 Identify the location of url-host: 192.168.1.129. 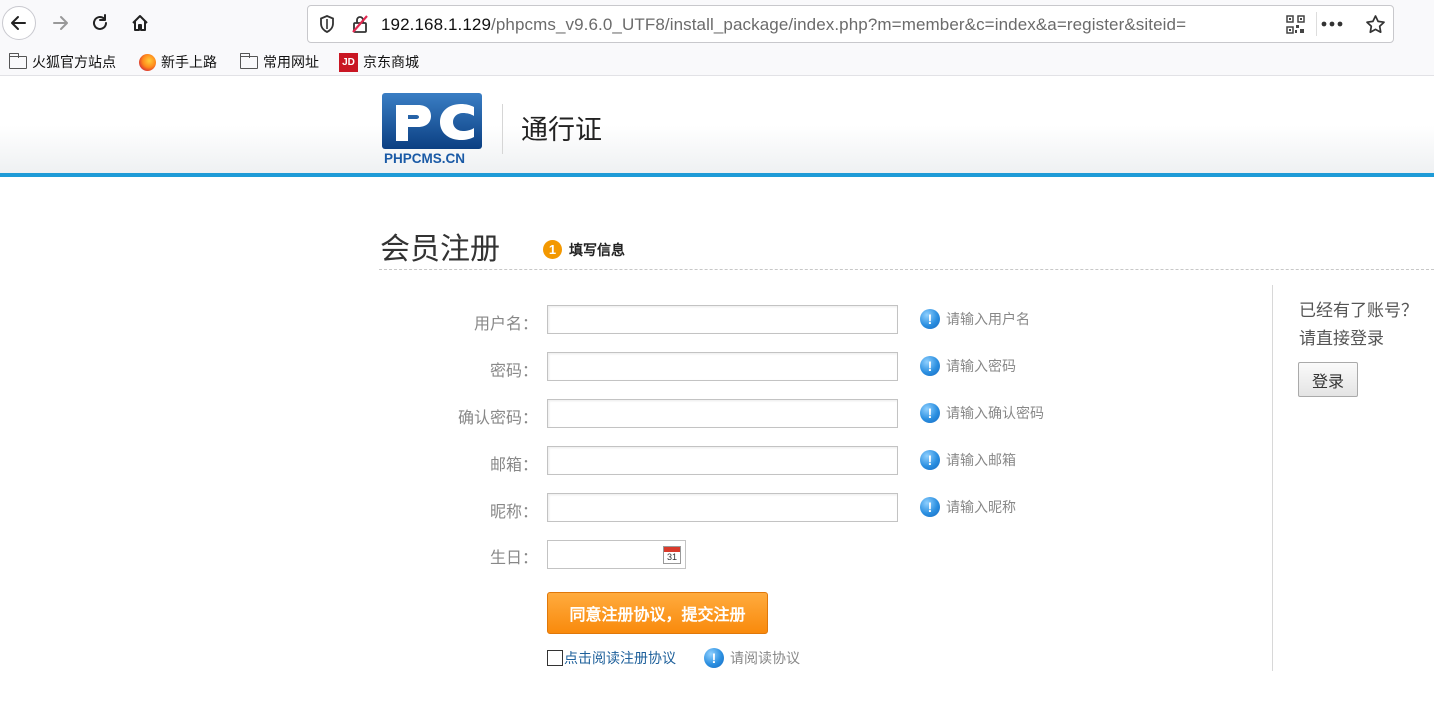
(436, 24).